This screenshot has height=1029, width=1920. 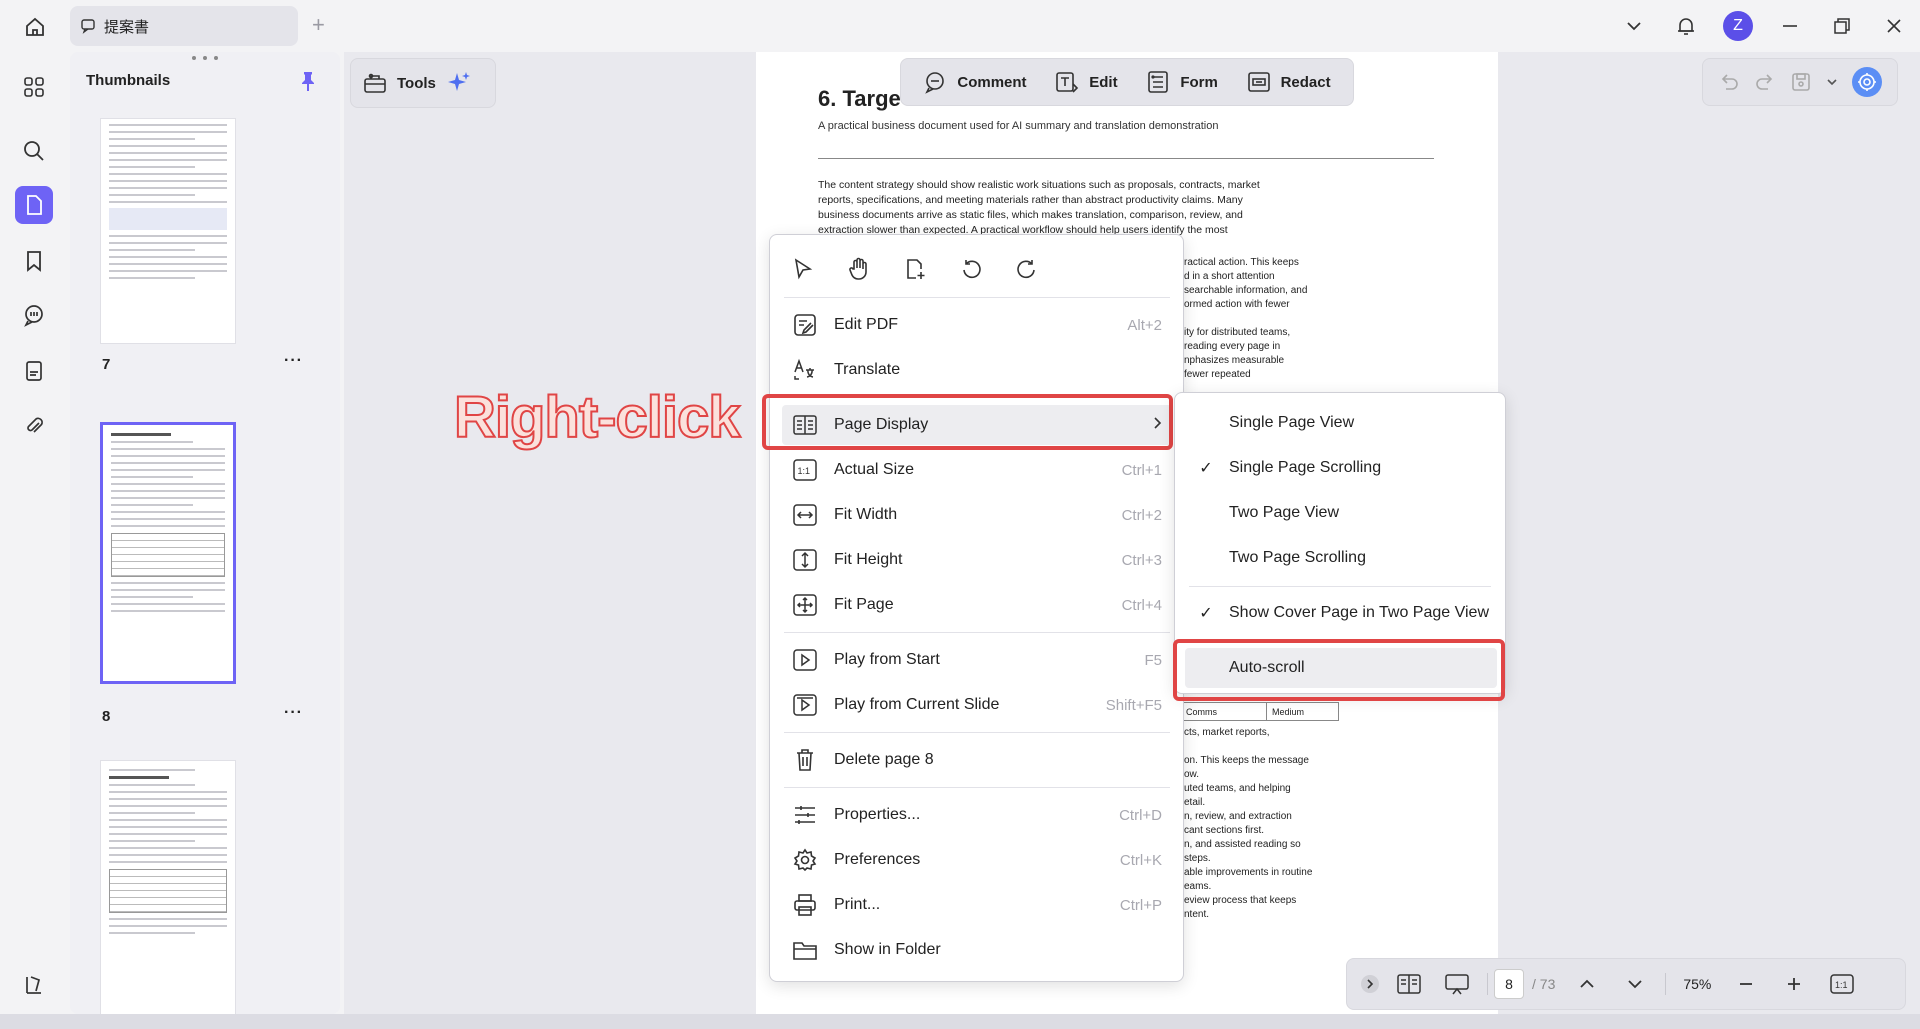 I want to click on context-menu-quick-tools, so click(x=972, y=269).